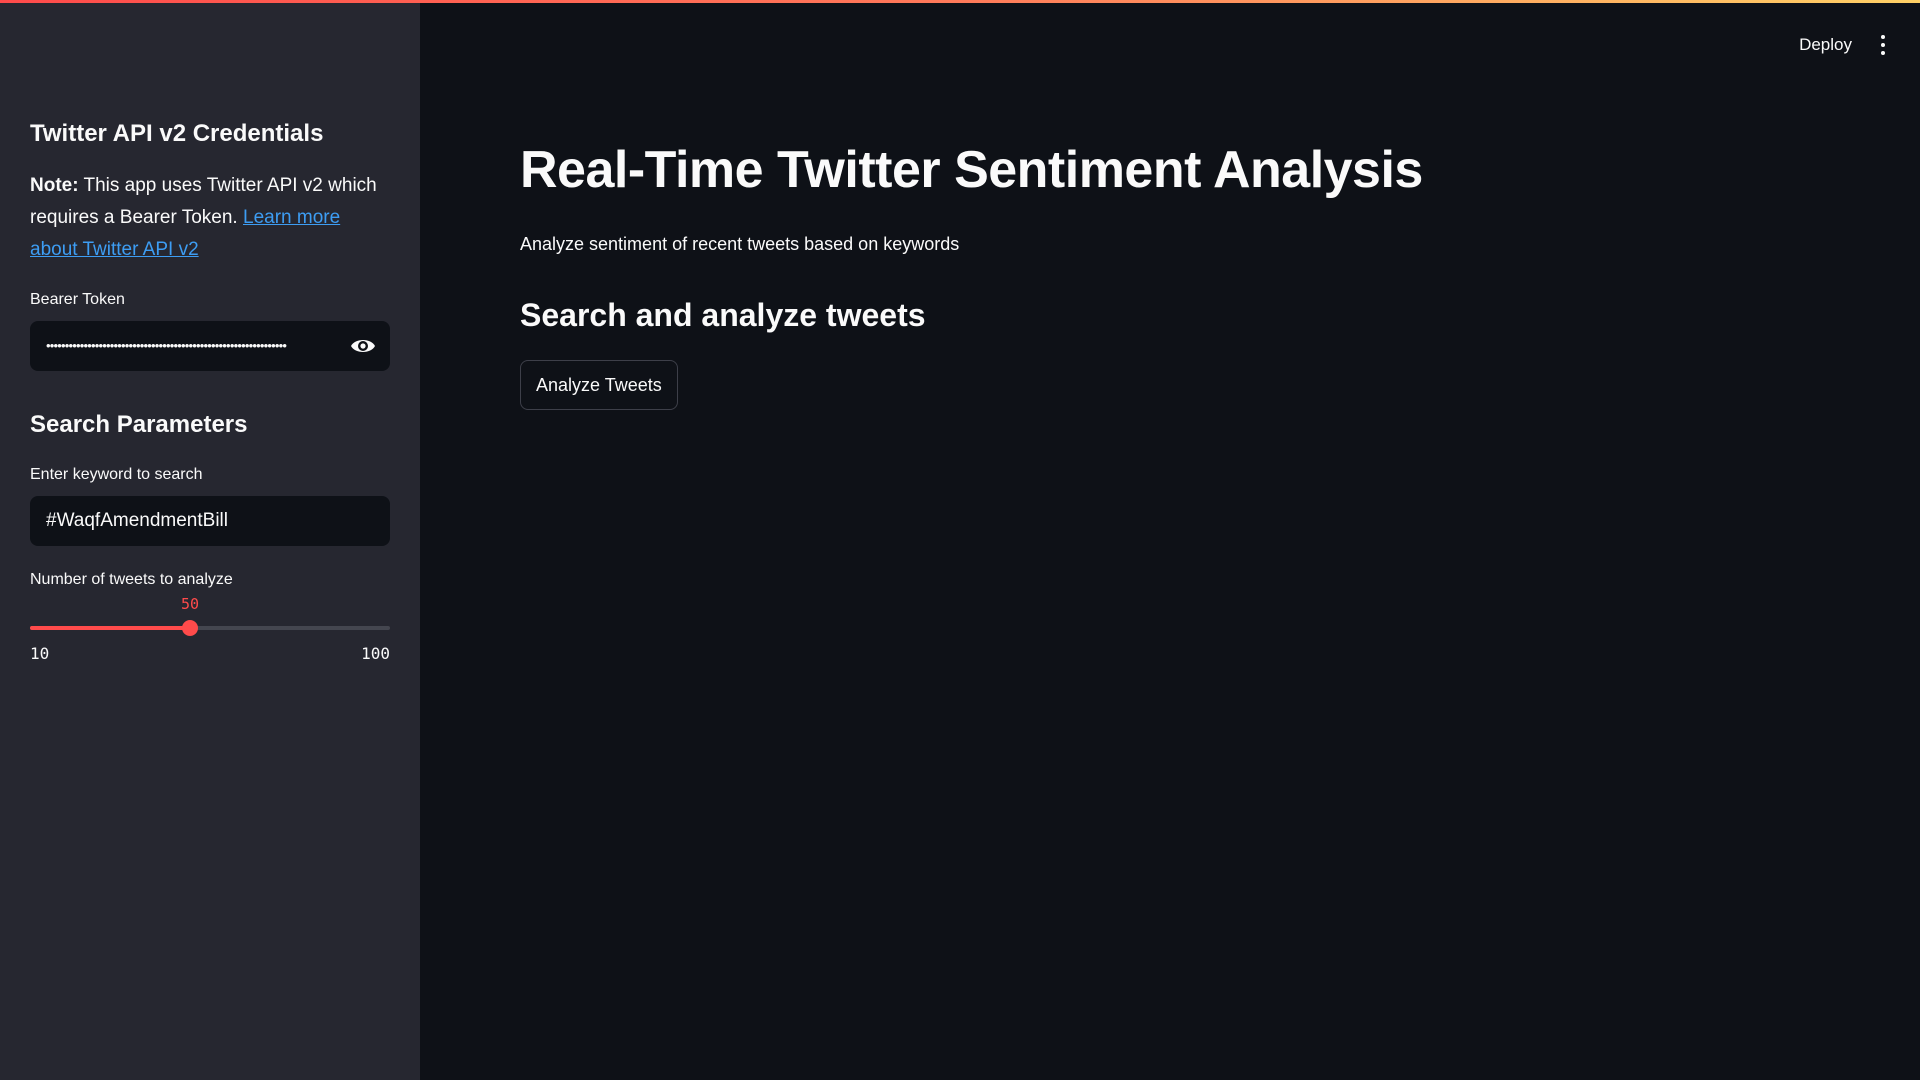 The height and width of the screenshot is (1080, 1920). I want to click on header-toolbar: Deploy, so click(1842, 45).